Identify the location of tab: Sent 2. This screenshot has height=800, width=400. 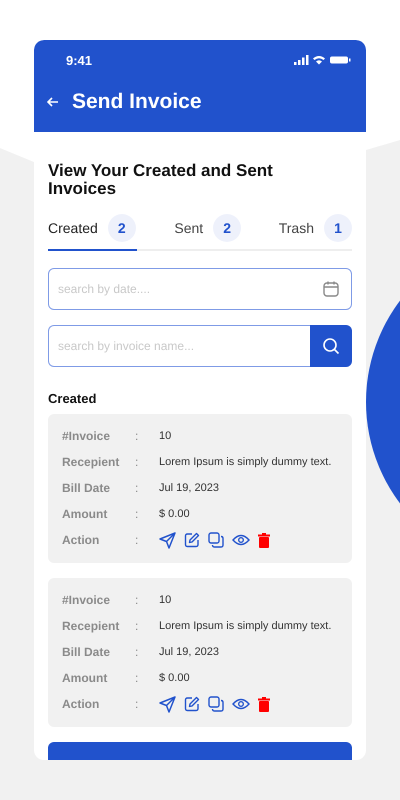
(208, 232).